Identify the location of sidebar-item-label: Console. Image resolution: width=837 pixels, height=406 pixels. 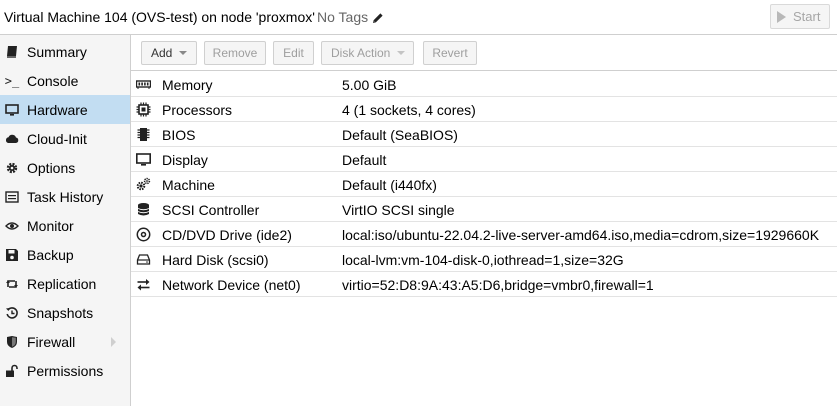
(53, 80).